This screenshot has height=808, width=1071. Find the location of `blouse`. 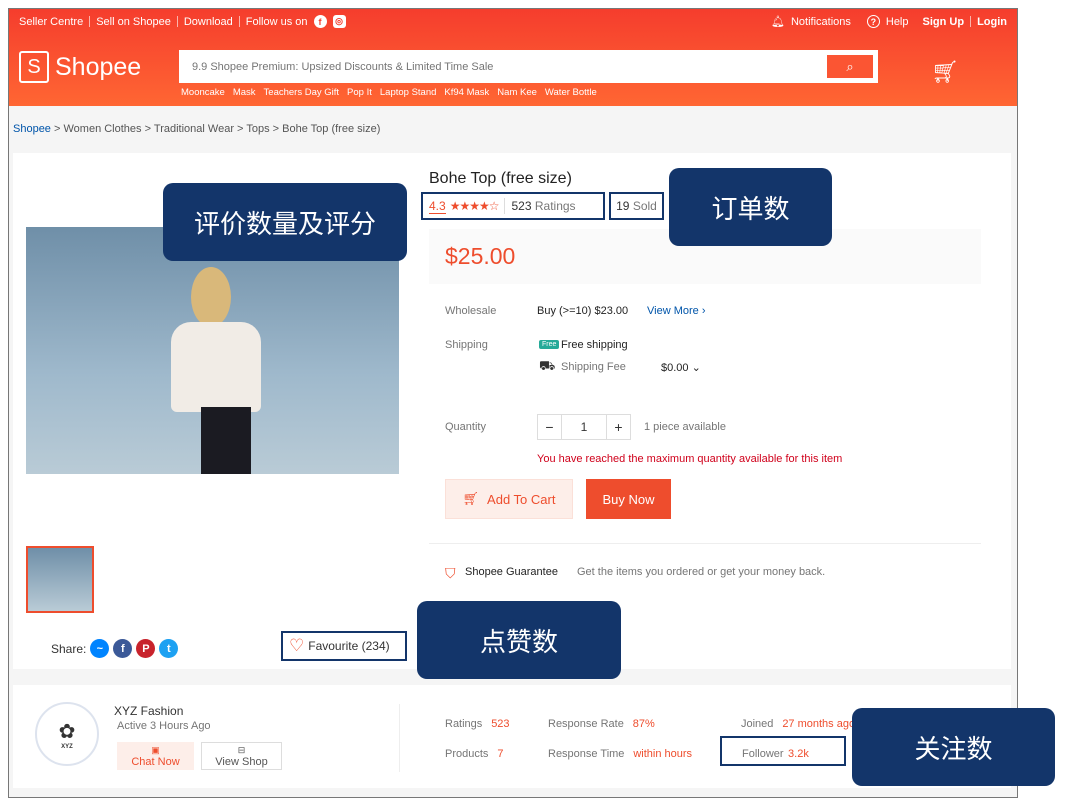

blouse is located at coordinates (216, 367).